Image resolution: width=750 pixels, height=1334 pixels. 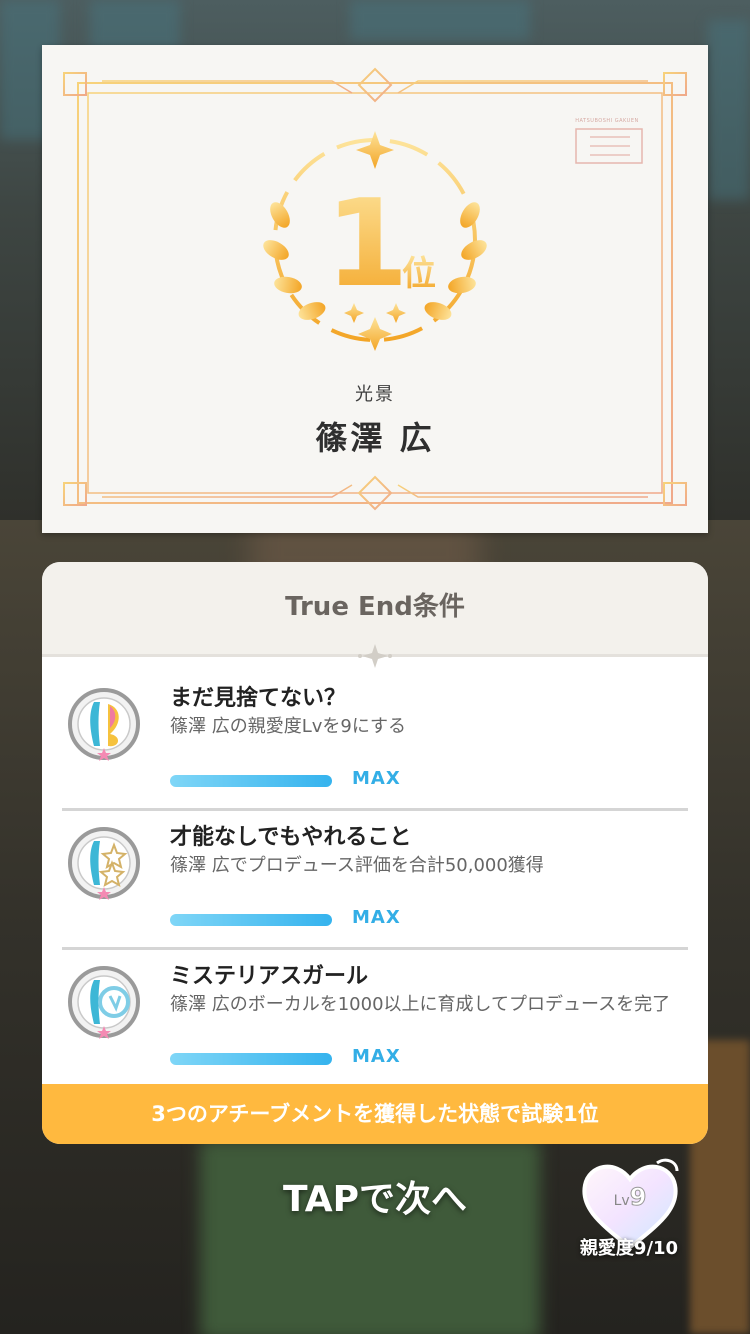 I want to click on achievement-title: 才能なしでもやれること, so click(x=291, y=837).